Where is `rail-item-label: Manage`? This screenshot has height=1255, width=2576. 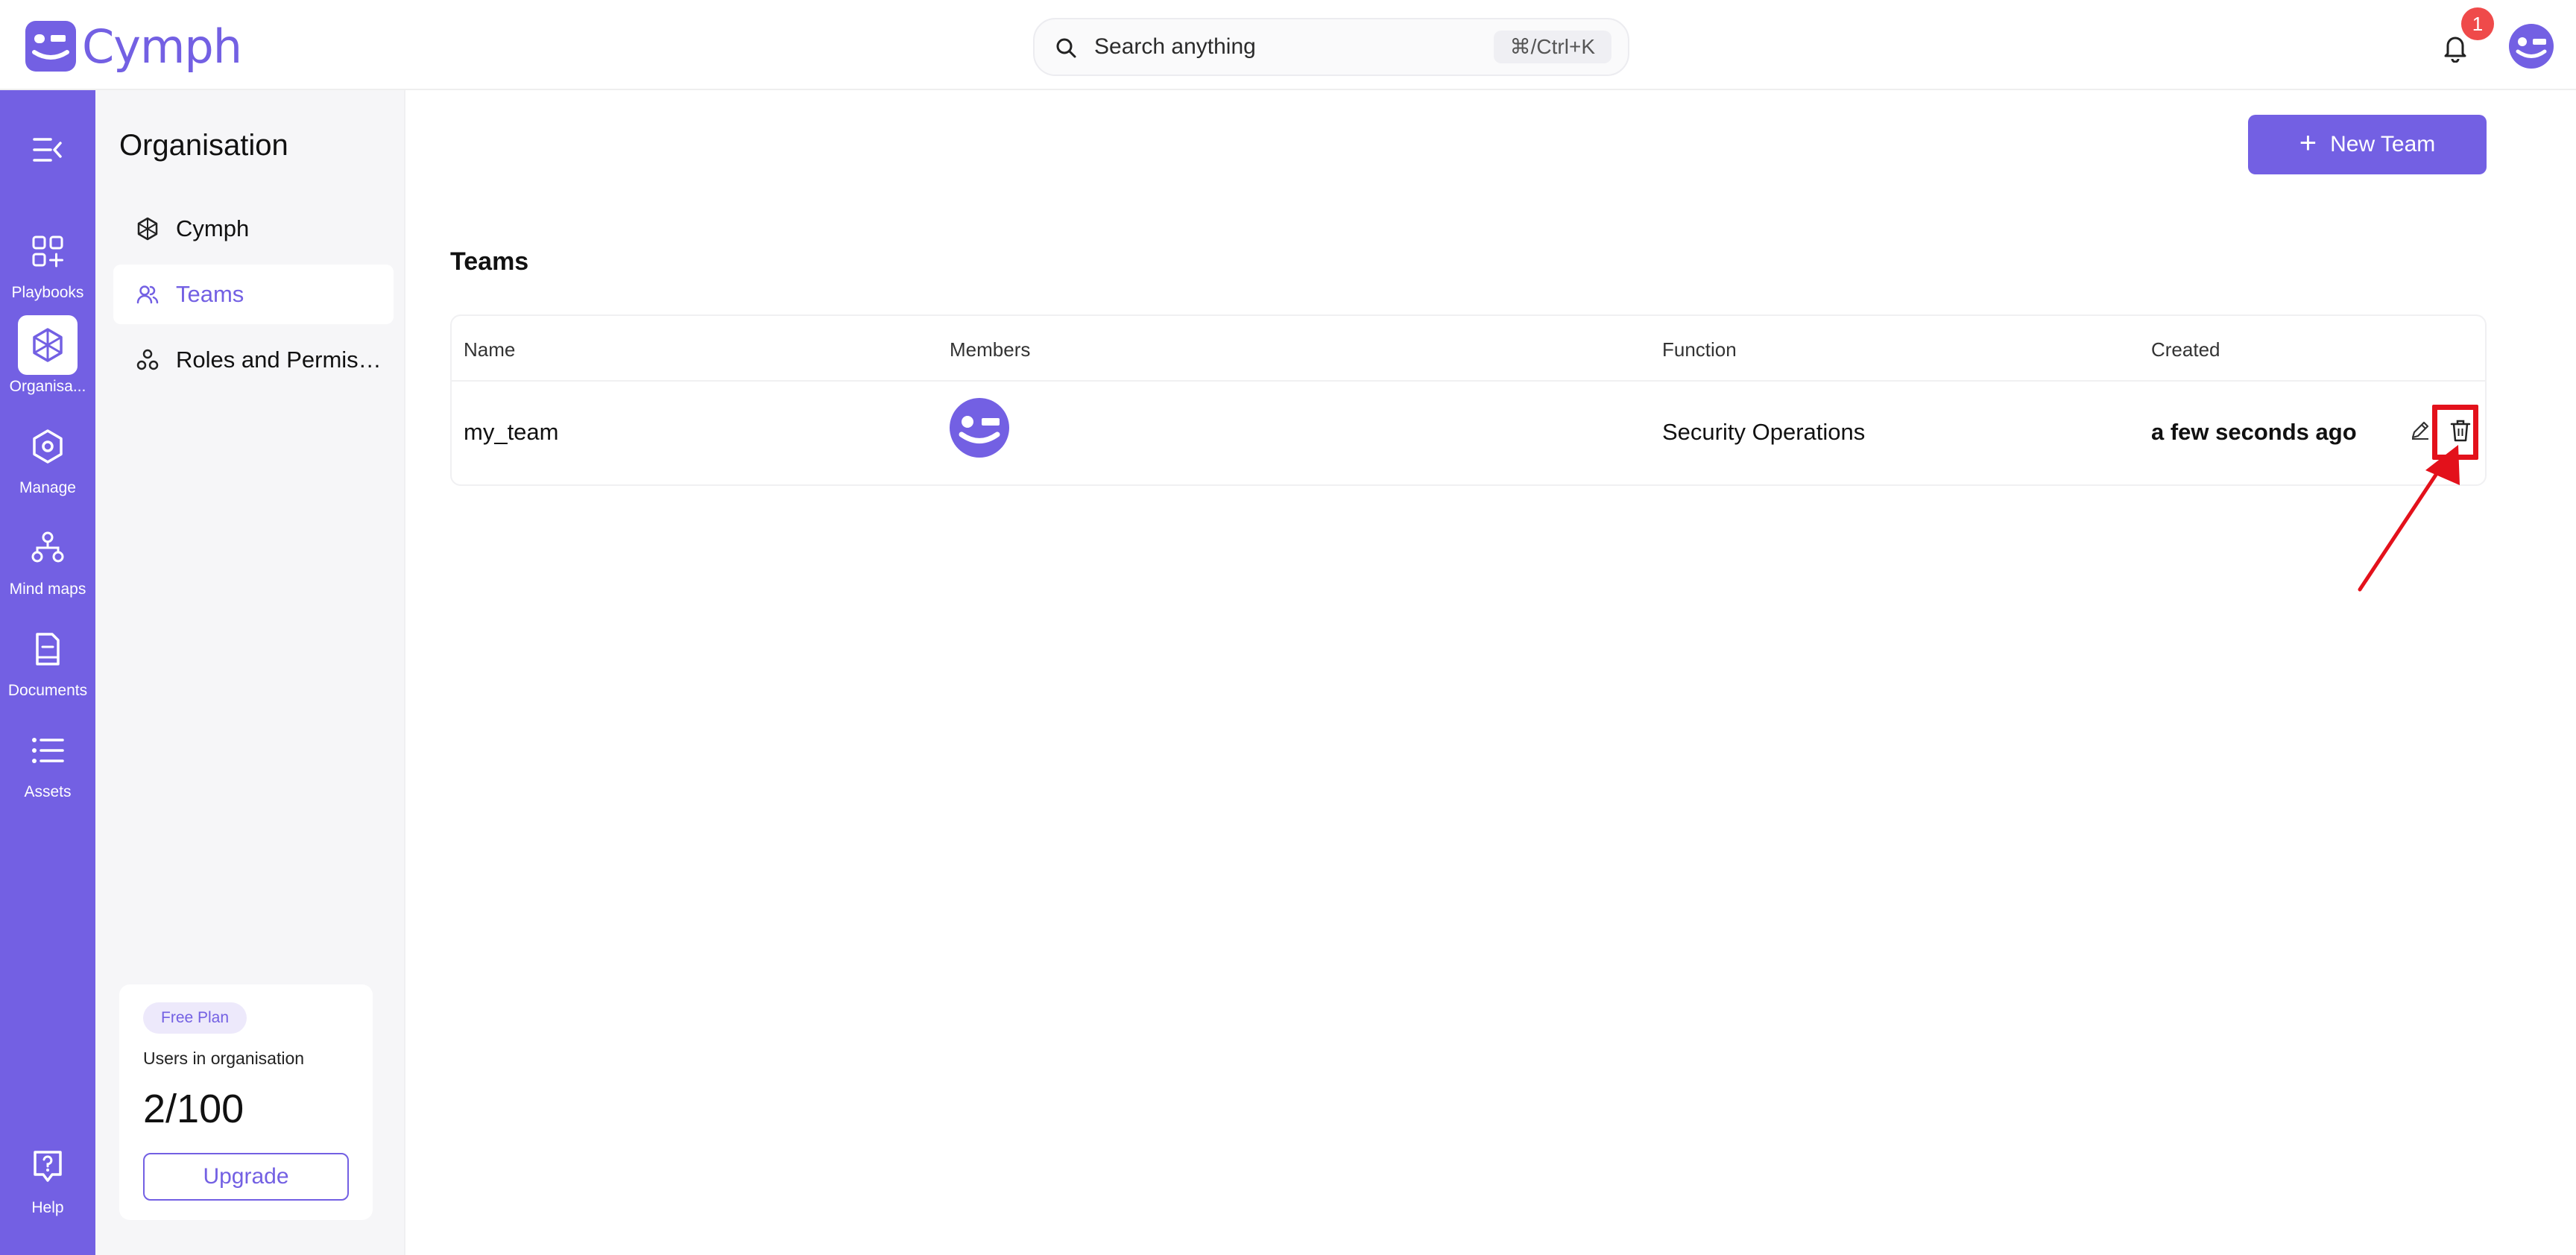
rail-item-label: Manage is located at coordinates (47, 487).